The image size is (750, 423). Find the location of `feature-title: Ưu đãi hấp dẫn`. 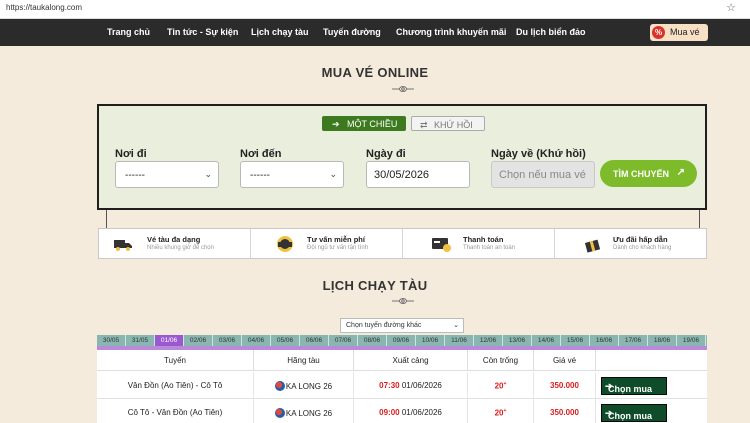

feature-title: Ưu đãi hấp dẫn is located at coordinates (640, 239).